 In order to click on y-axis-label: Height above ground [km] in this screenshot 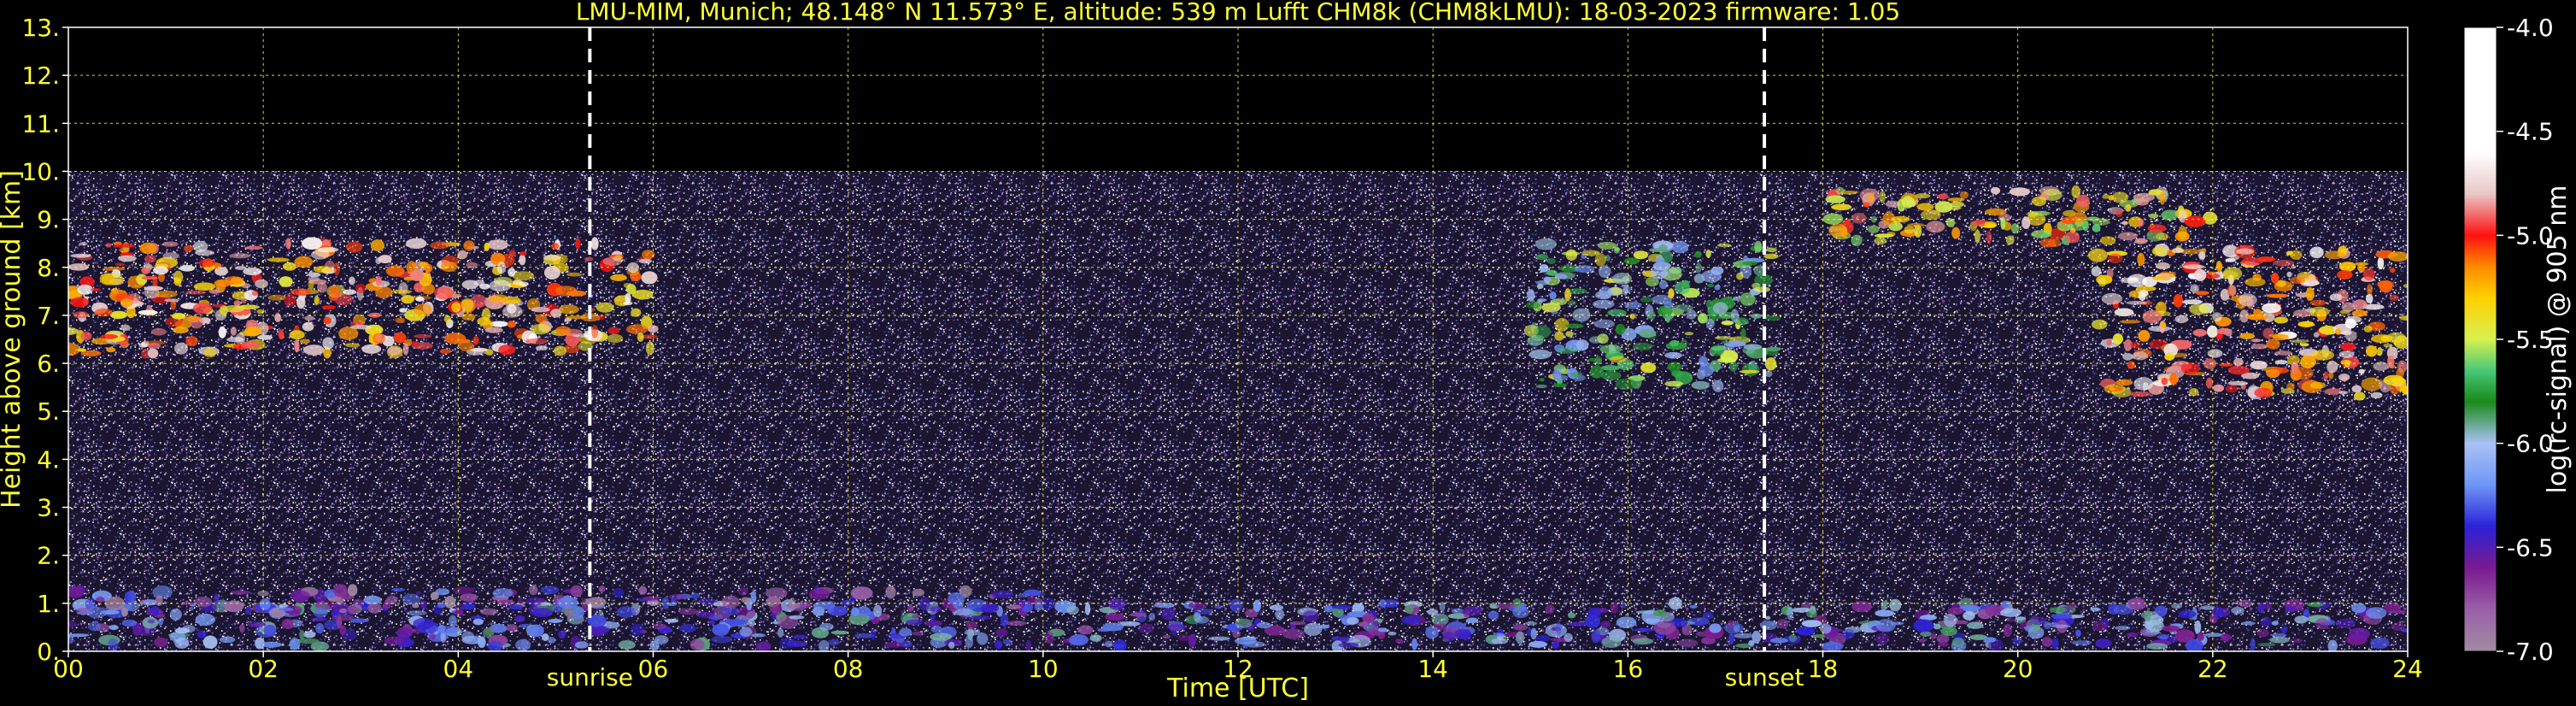, I will do `click(13, 339)`.